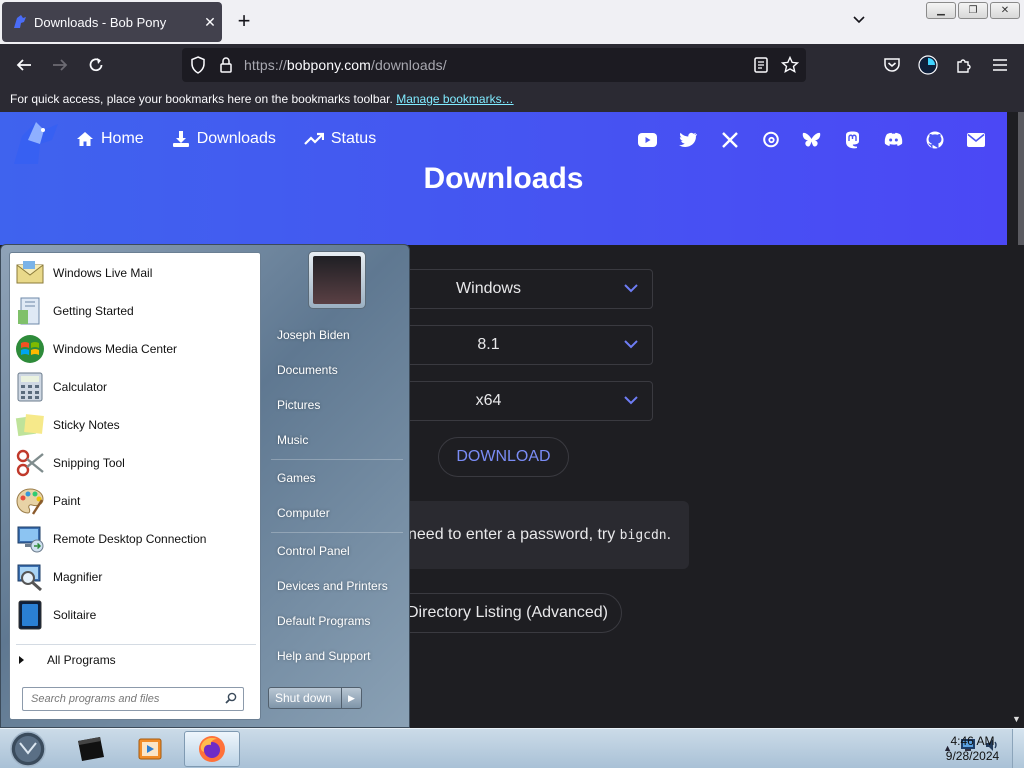  I want to click on control-panel-link: Control Panel, so click(313, 551).